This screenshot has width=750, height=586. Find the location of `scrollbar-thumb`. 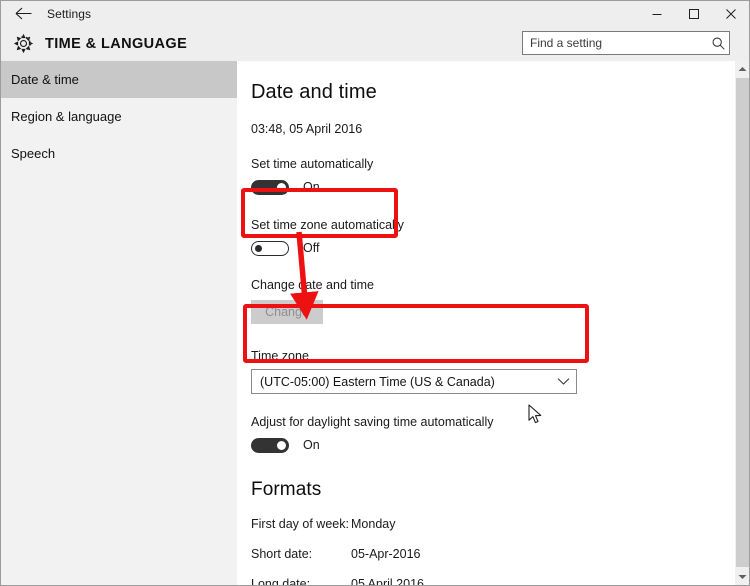

scrollbar-thumb is located at coordinates (742, 322).